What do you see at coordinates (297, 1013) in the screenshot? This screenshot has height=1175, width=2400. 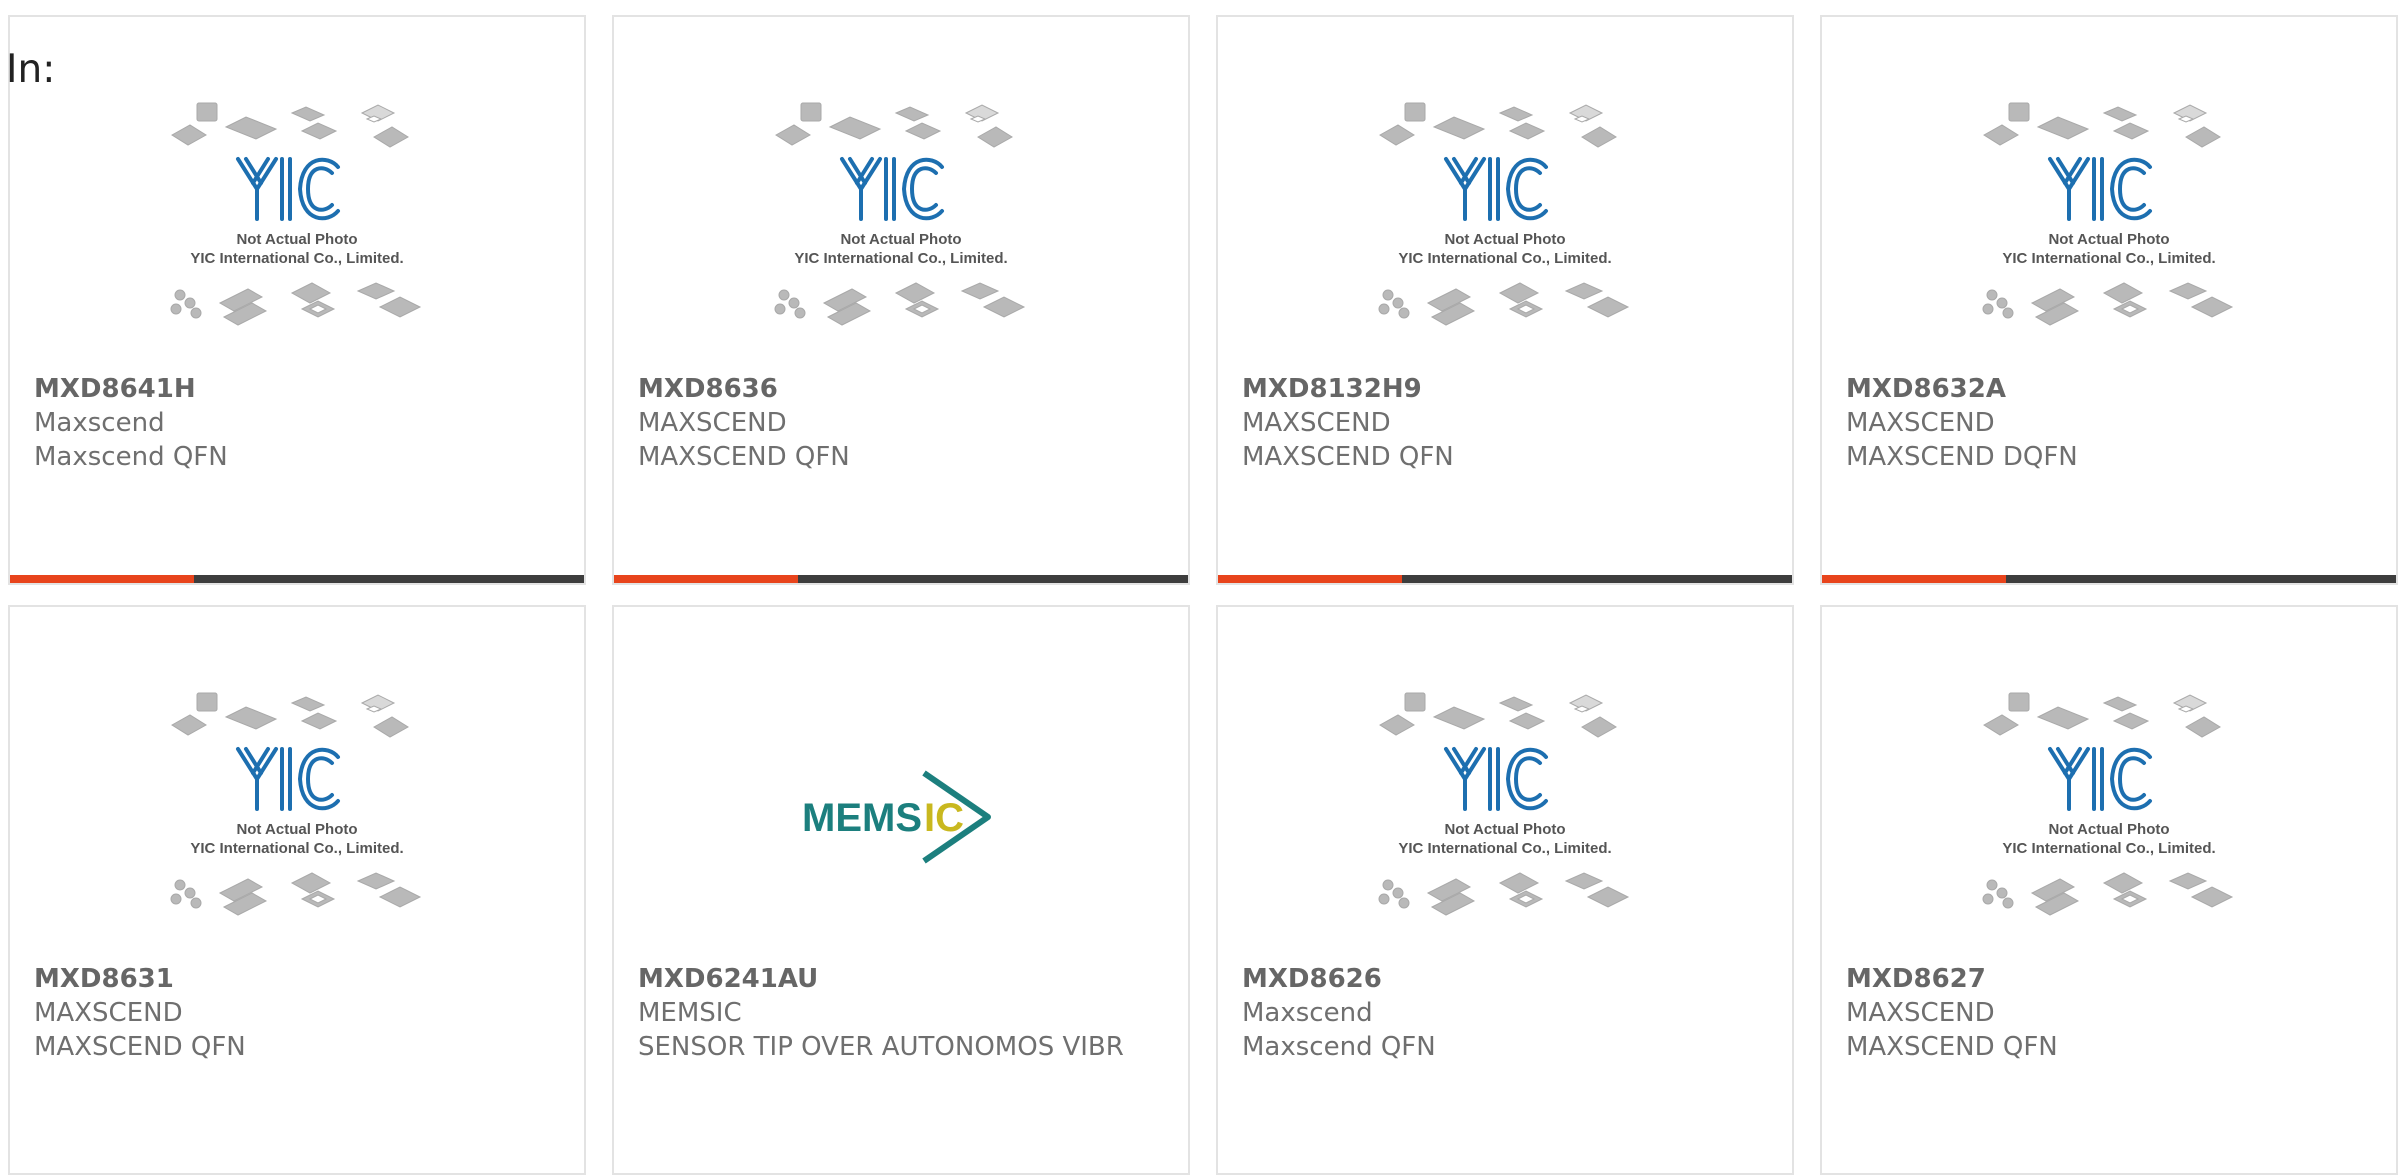 I see `product-info: MXD8631 MAXSCEND MAXSCEND QFN` at bounding box center [297, 1013].